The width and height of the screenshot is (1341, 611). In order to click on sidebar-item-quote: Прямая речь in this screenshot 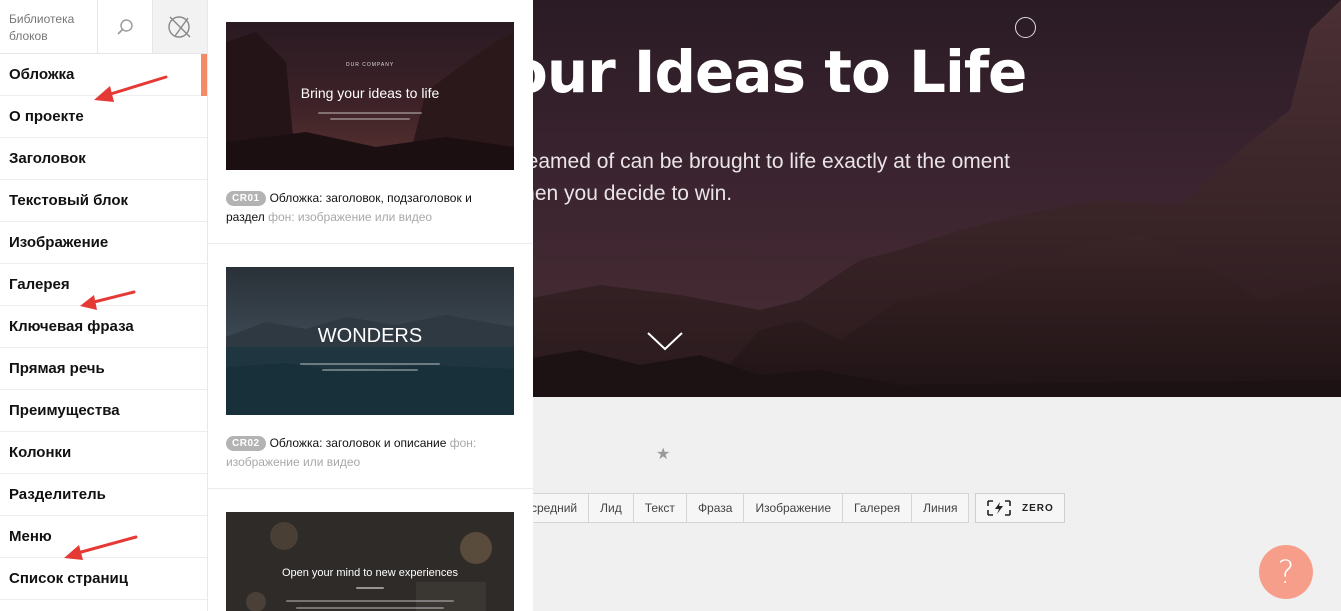, I will do `click(103, 369)`.